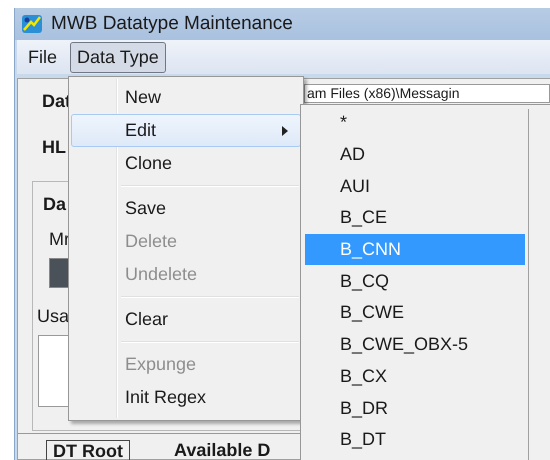 The image size is (550, 460). What do you see at coordinates (118, 57) in the screenshot?
I see `menu-bar-item: Data Type` at bounding box center [118, 57].